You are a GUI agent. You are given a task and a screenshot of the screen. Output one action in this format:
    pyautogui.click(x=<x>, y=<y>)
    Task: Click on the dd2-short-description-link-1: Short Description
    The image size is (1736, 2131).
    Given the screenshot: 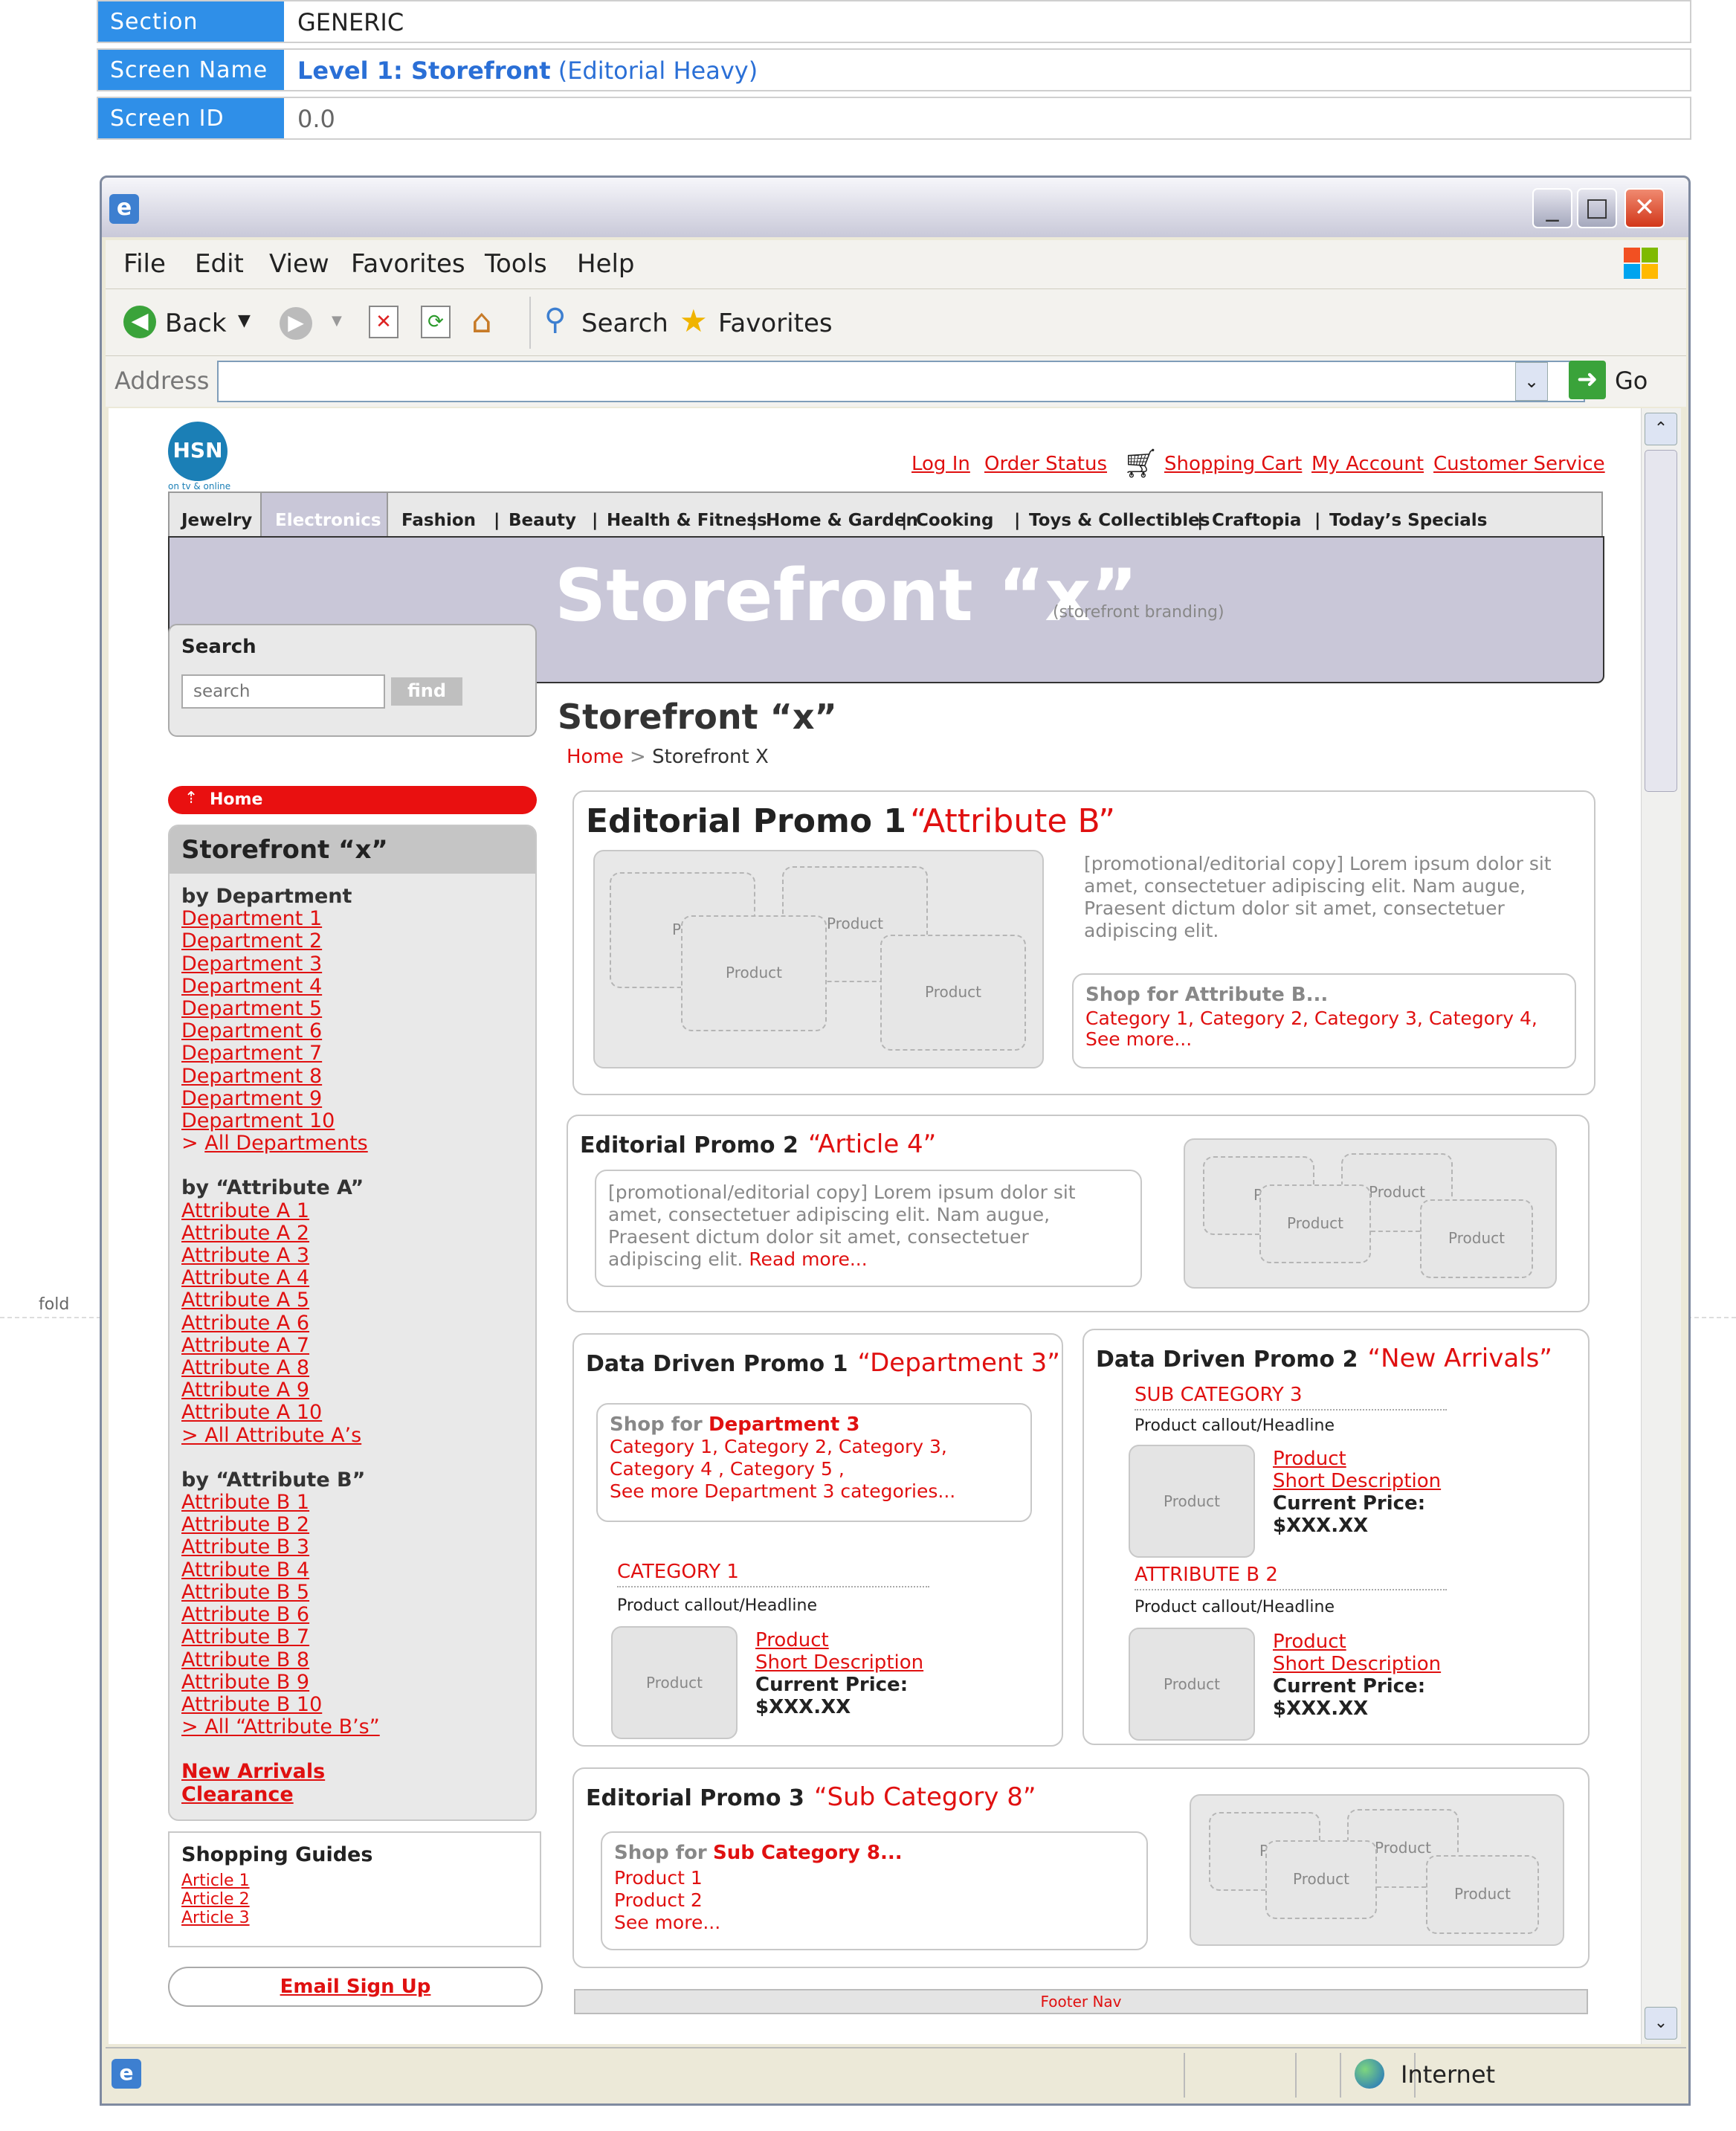 What is the action you would take?
    pyautogui.click(x=1357, y=1481)
    